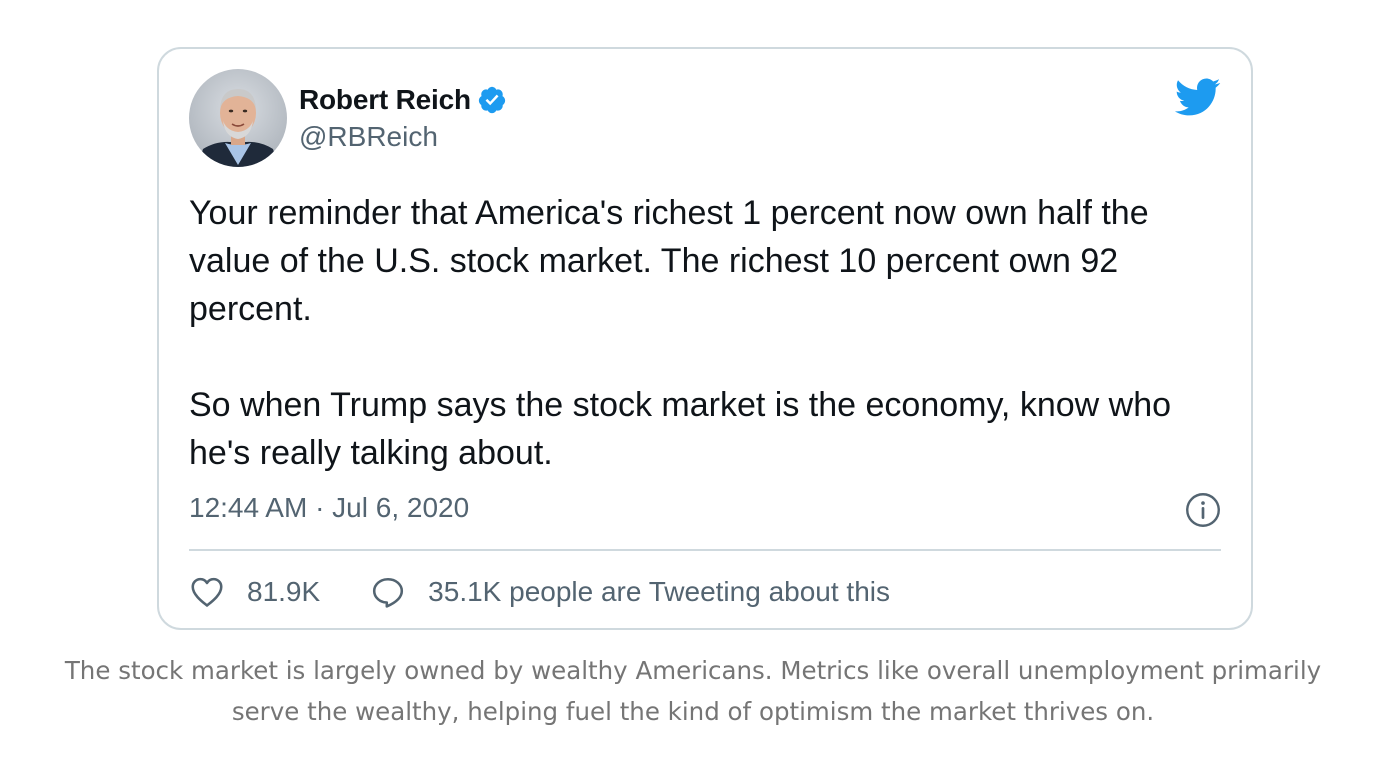 The width and height of the screenshot is (1386, 762). I want to click on twitter-bird-icon, so click(1197, 97).